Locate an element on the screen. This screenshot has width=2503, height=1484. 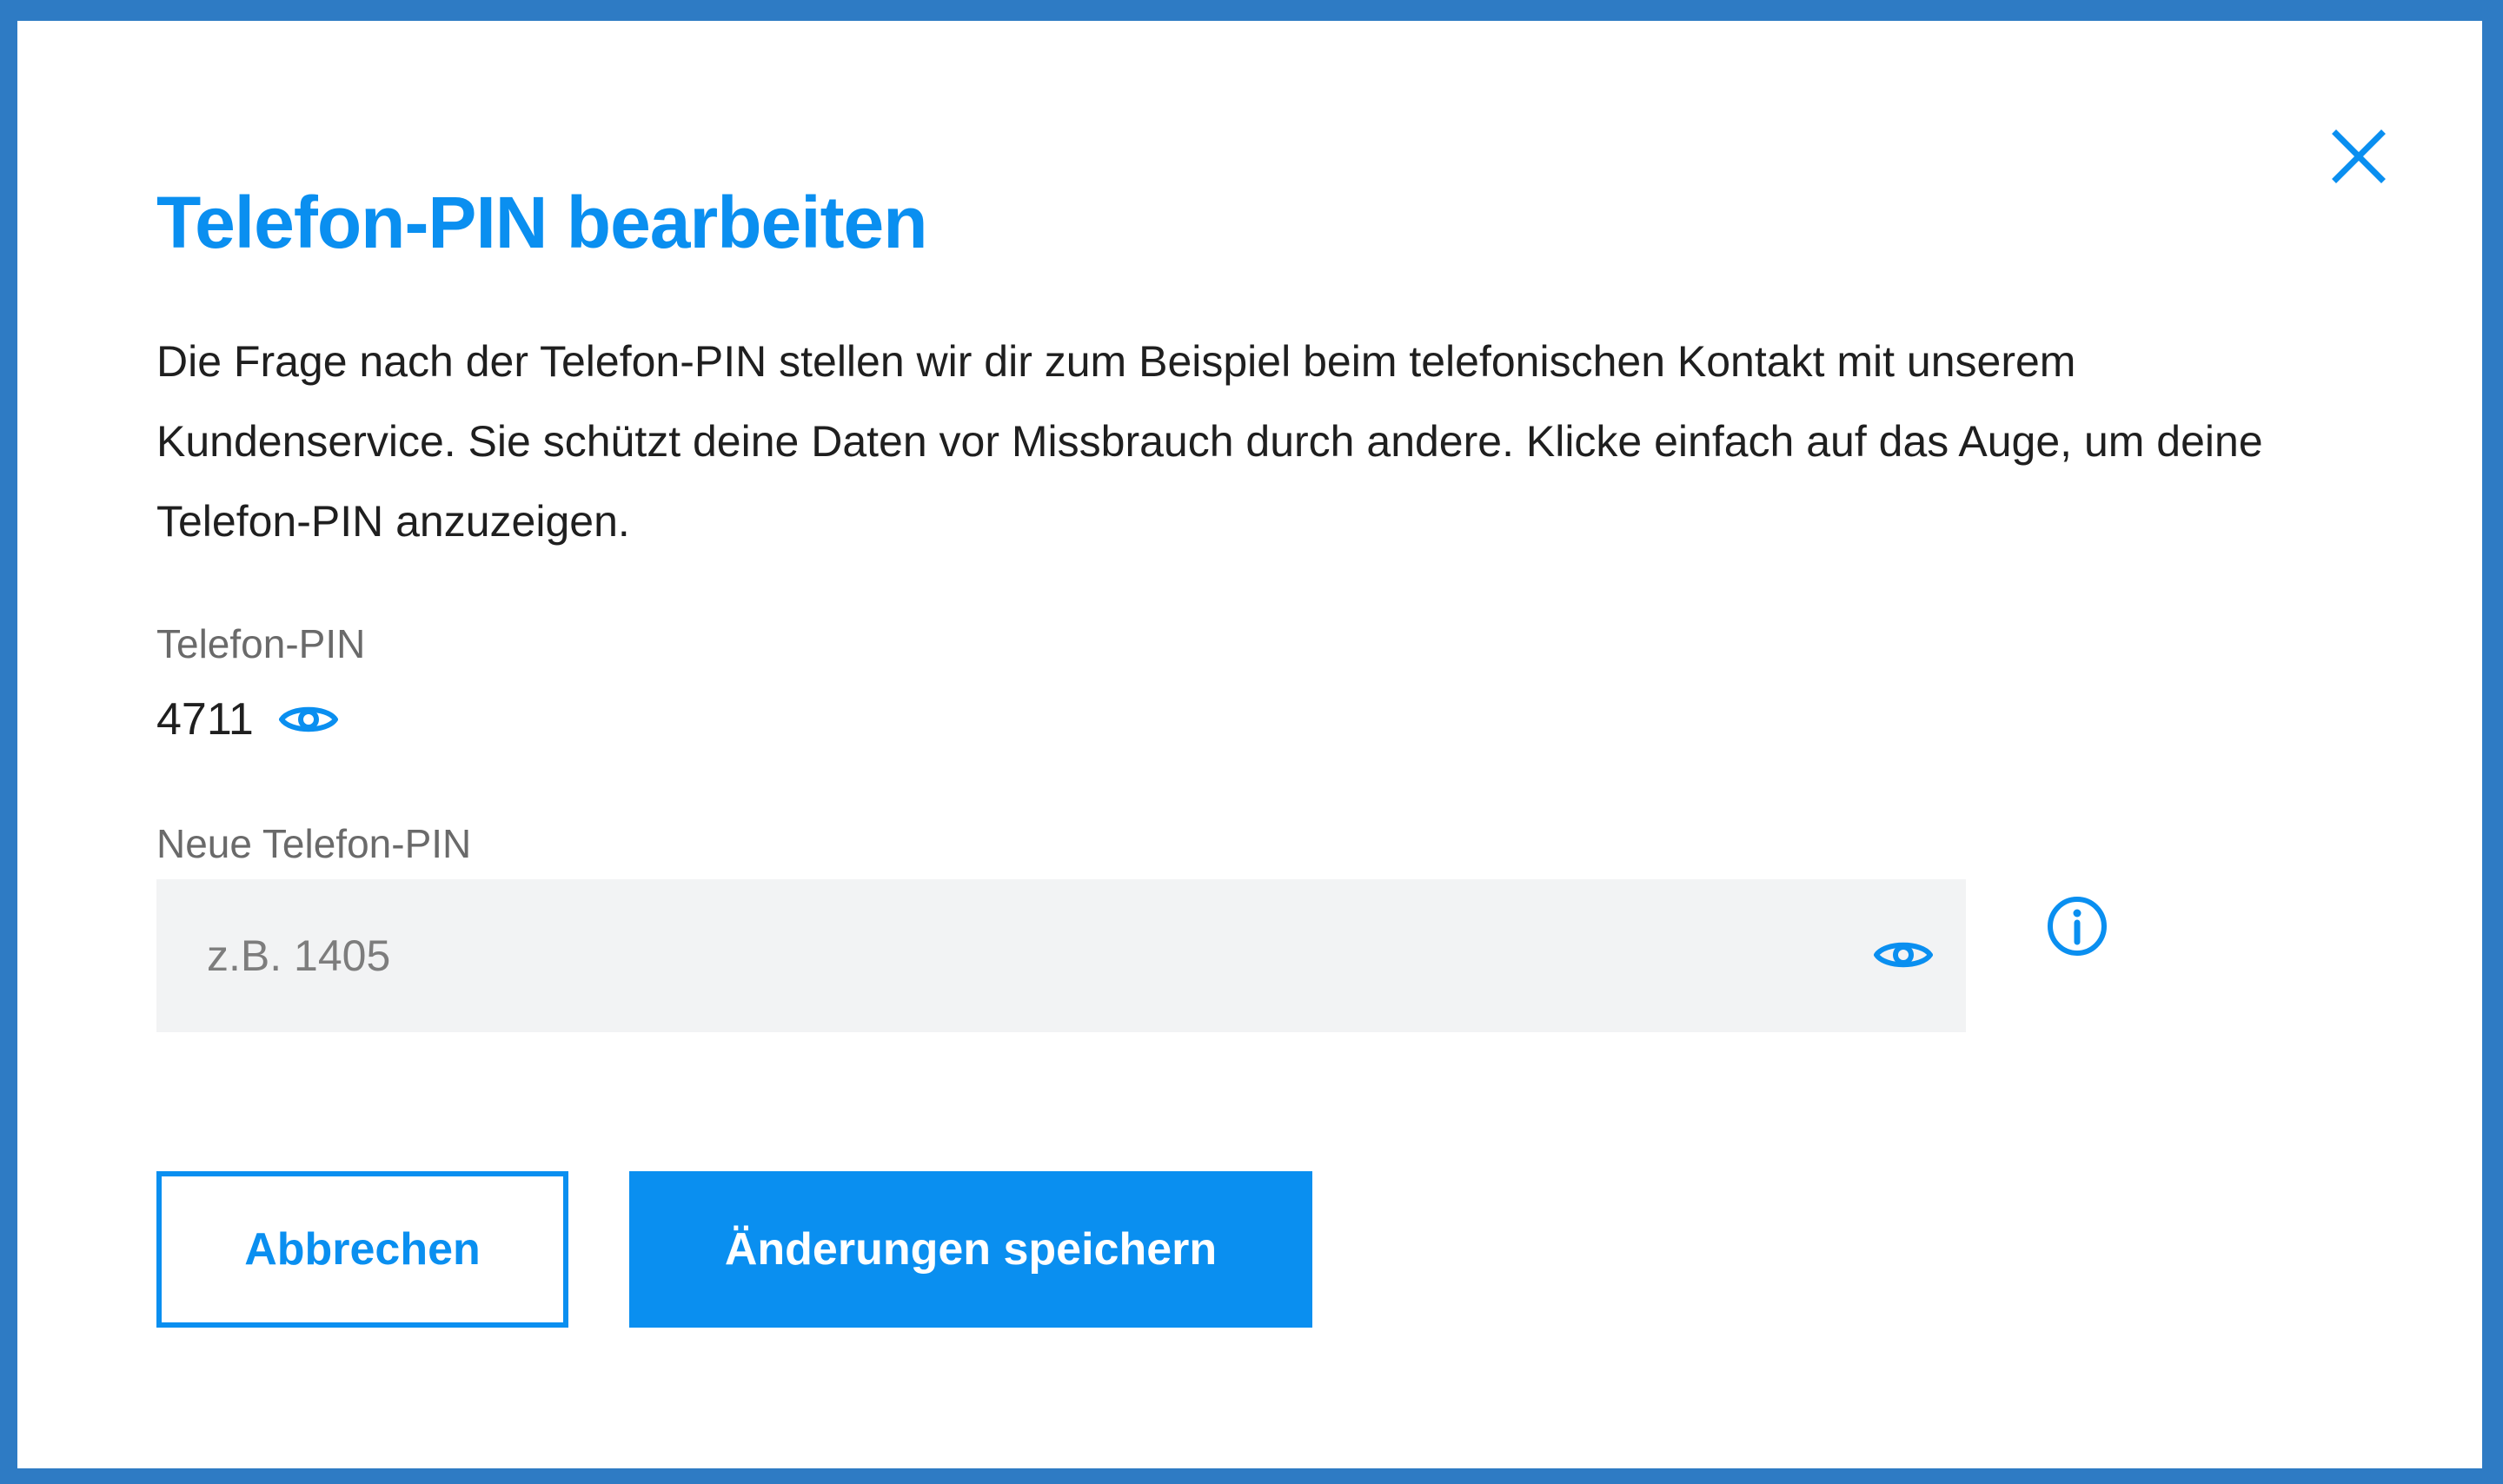
new-pin-info-button is located at coordinates (2077, 926).